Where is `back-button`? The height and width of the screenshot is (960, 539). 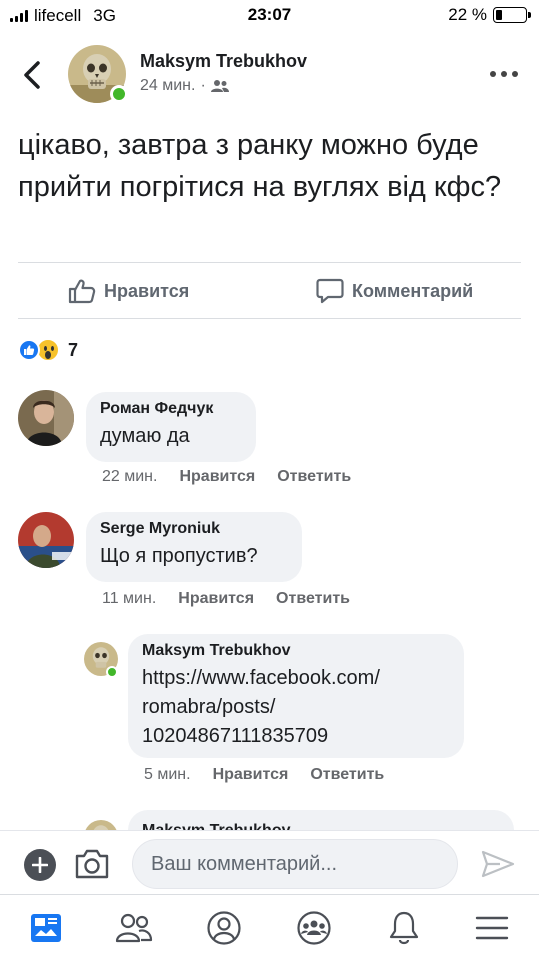
back-button is located at coordinates (33, 75).